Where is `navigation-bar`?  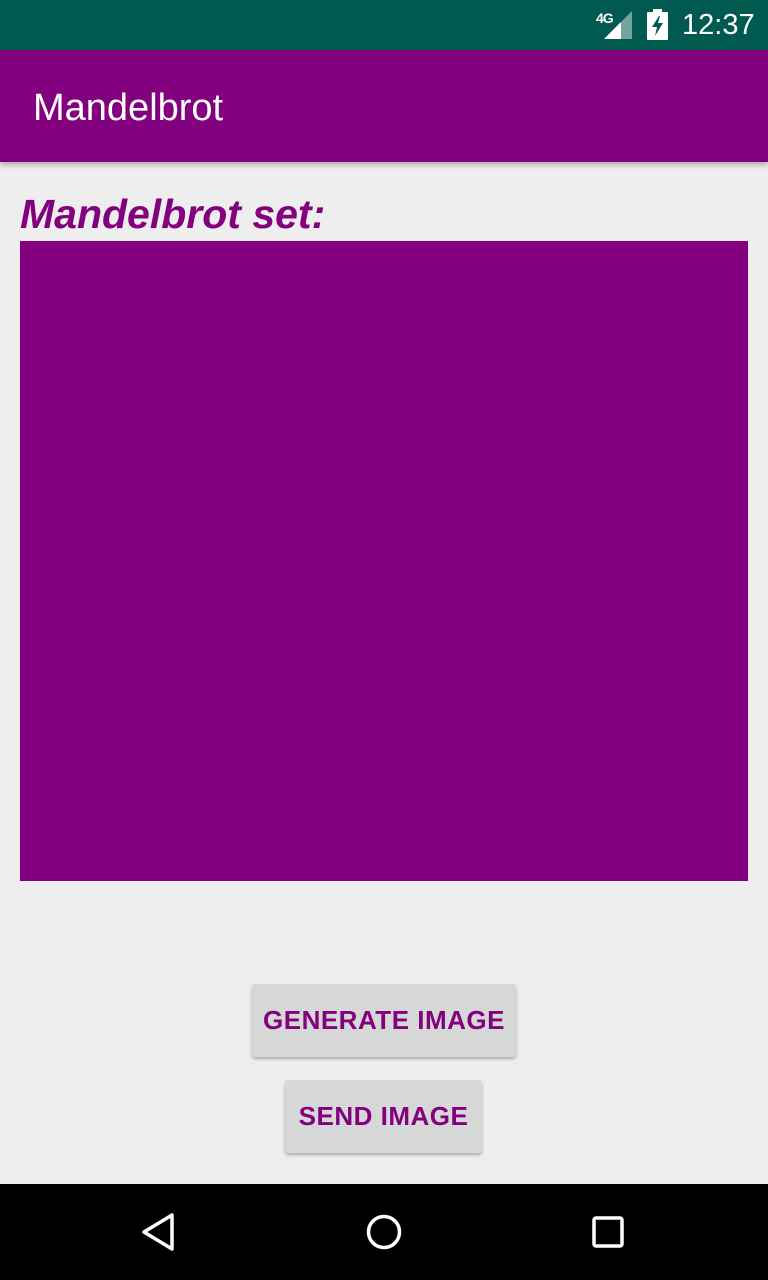
navigation-bar is located at coordinates (384, 1232).